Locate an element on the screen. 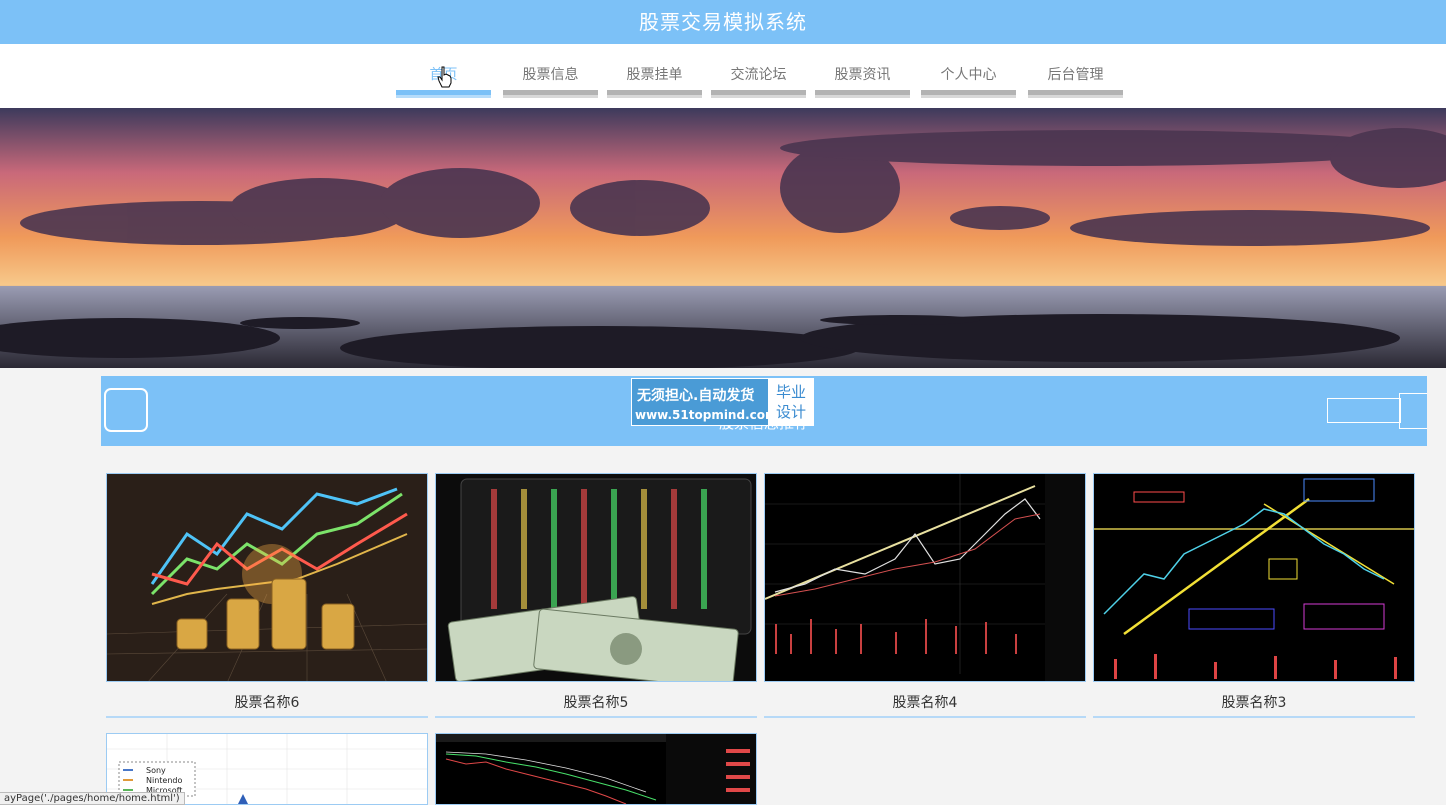 This screenshot has width=1446, height=805. stock-card: 股票名称6 is located at coordinates (267, 595).